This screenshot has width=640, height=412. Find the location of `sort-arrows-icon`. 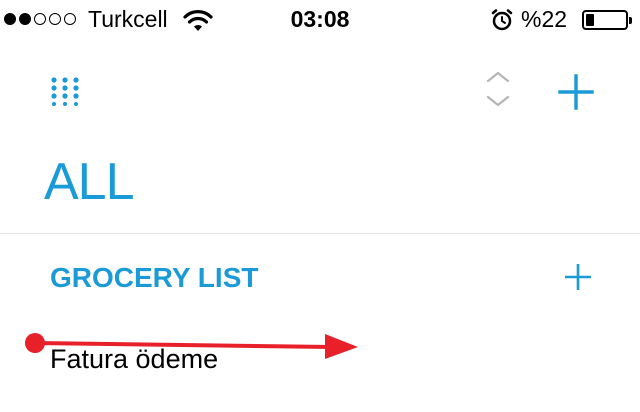

sort-arrows-icon is located at coordinates (498, 89).